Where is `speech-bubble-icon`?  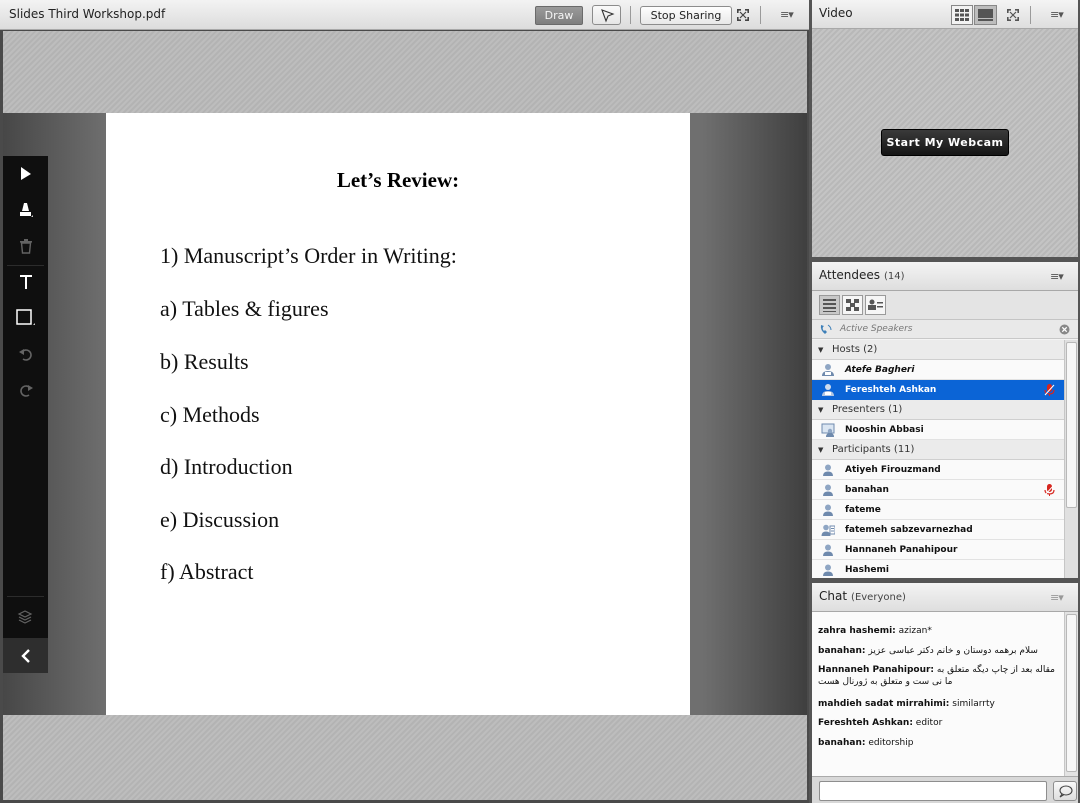 speech-bubble-icon is located at coordinates (1066, 791).